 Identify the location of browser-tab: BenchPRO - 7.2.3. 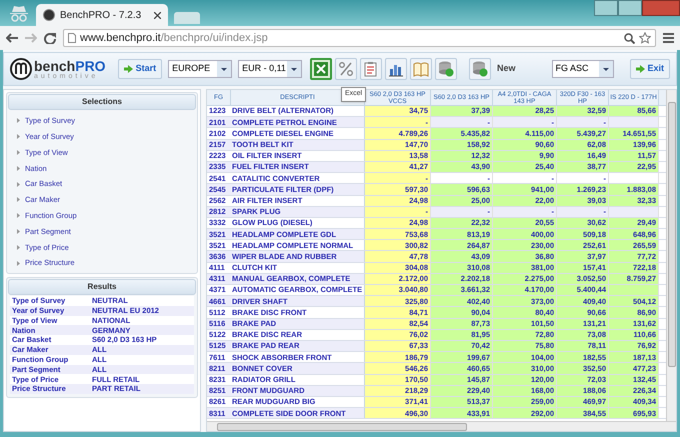
(102, 15).